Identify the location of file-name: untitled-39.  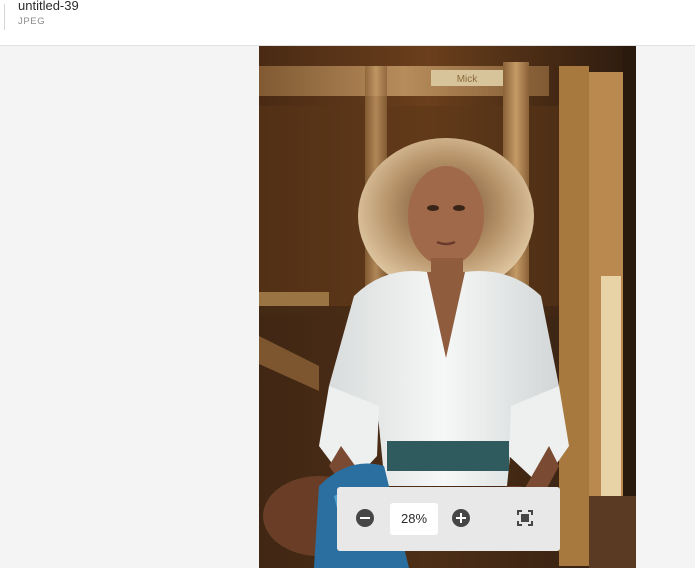
(48, 6).